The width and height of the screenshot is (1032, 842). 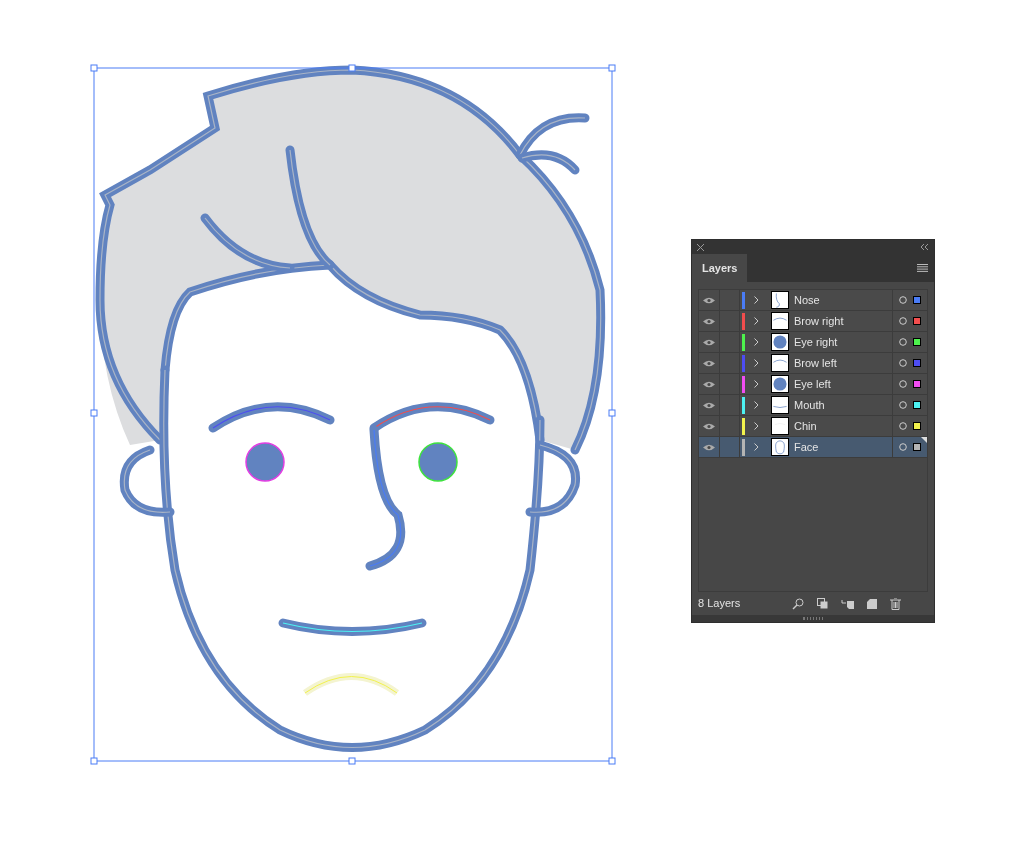 I want to click on collapse-icon, so click(x=924, y=247).